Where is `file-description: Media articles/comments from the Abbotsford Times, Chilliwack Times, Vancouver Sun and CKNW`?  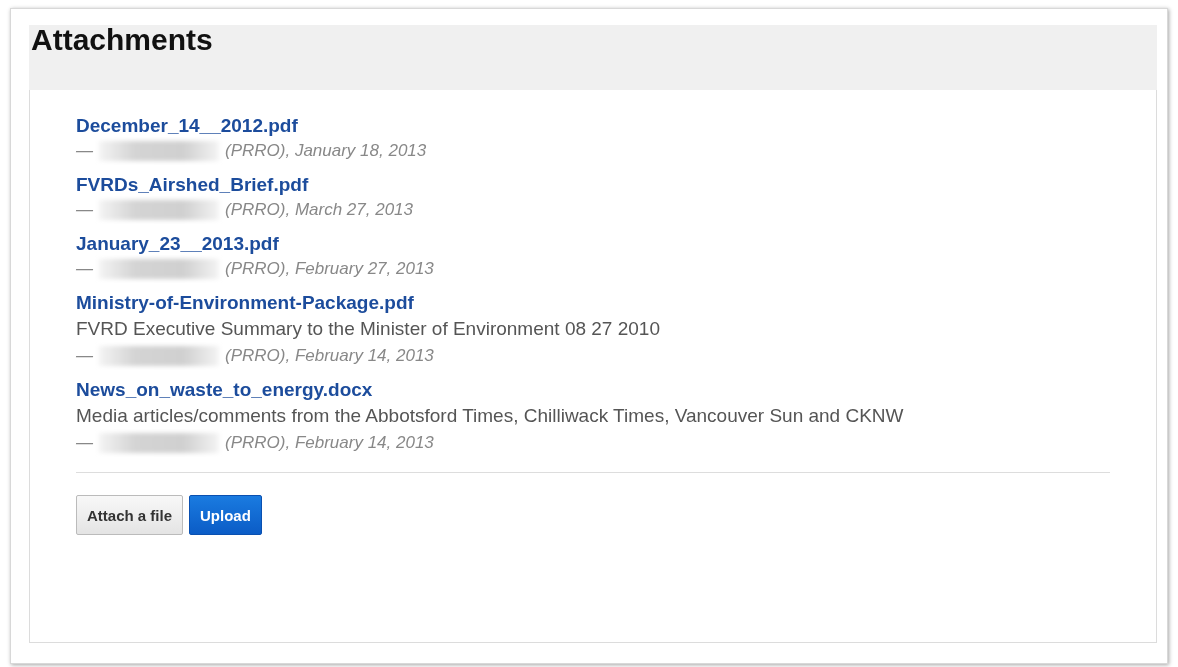 file-description: Media articles/comments from the Abbotsford Times, Chilliwack Times, Vancouver Sun and CKNW is located at coordinates (490, 416).